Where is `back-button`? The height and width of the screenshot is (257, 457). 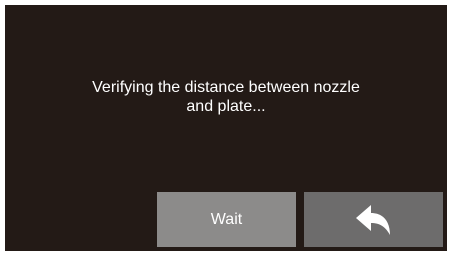 back-button is located at coordinates (373, 219).